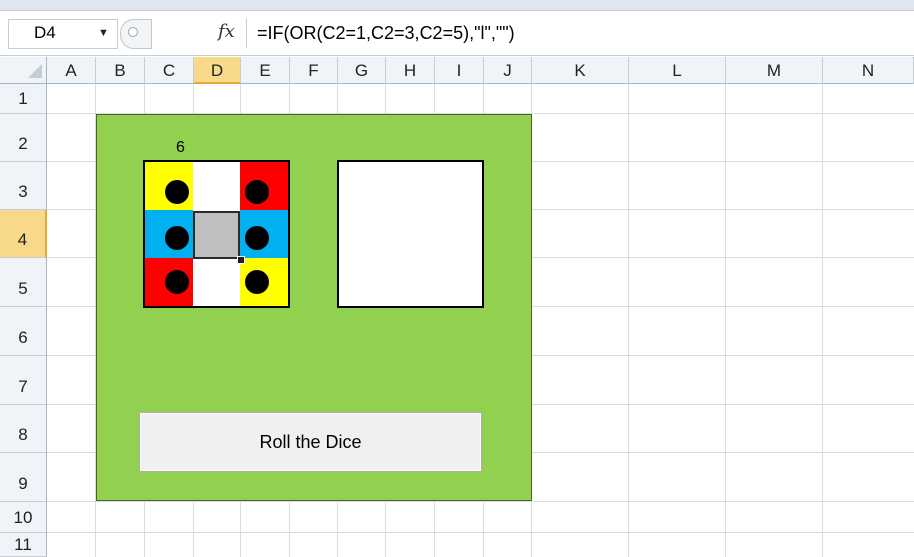 The image size is (914, 557). Describe the element at coordinates (314, 70) in the screenshot. I see `column-header-f: F` at that location.